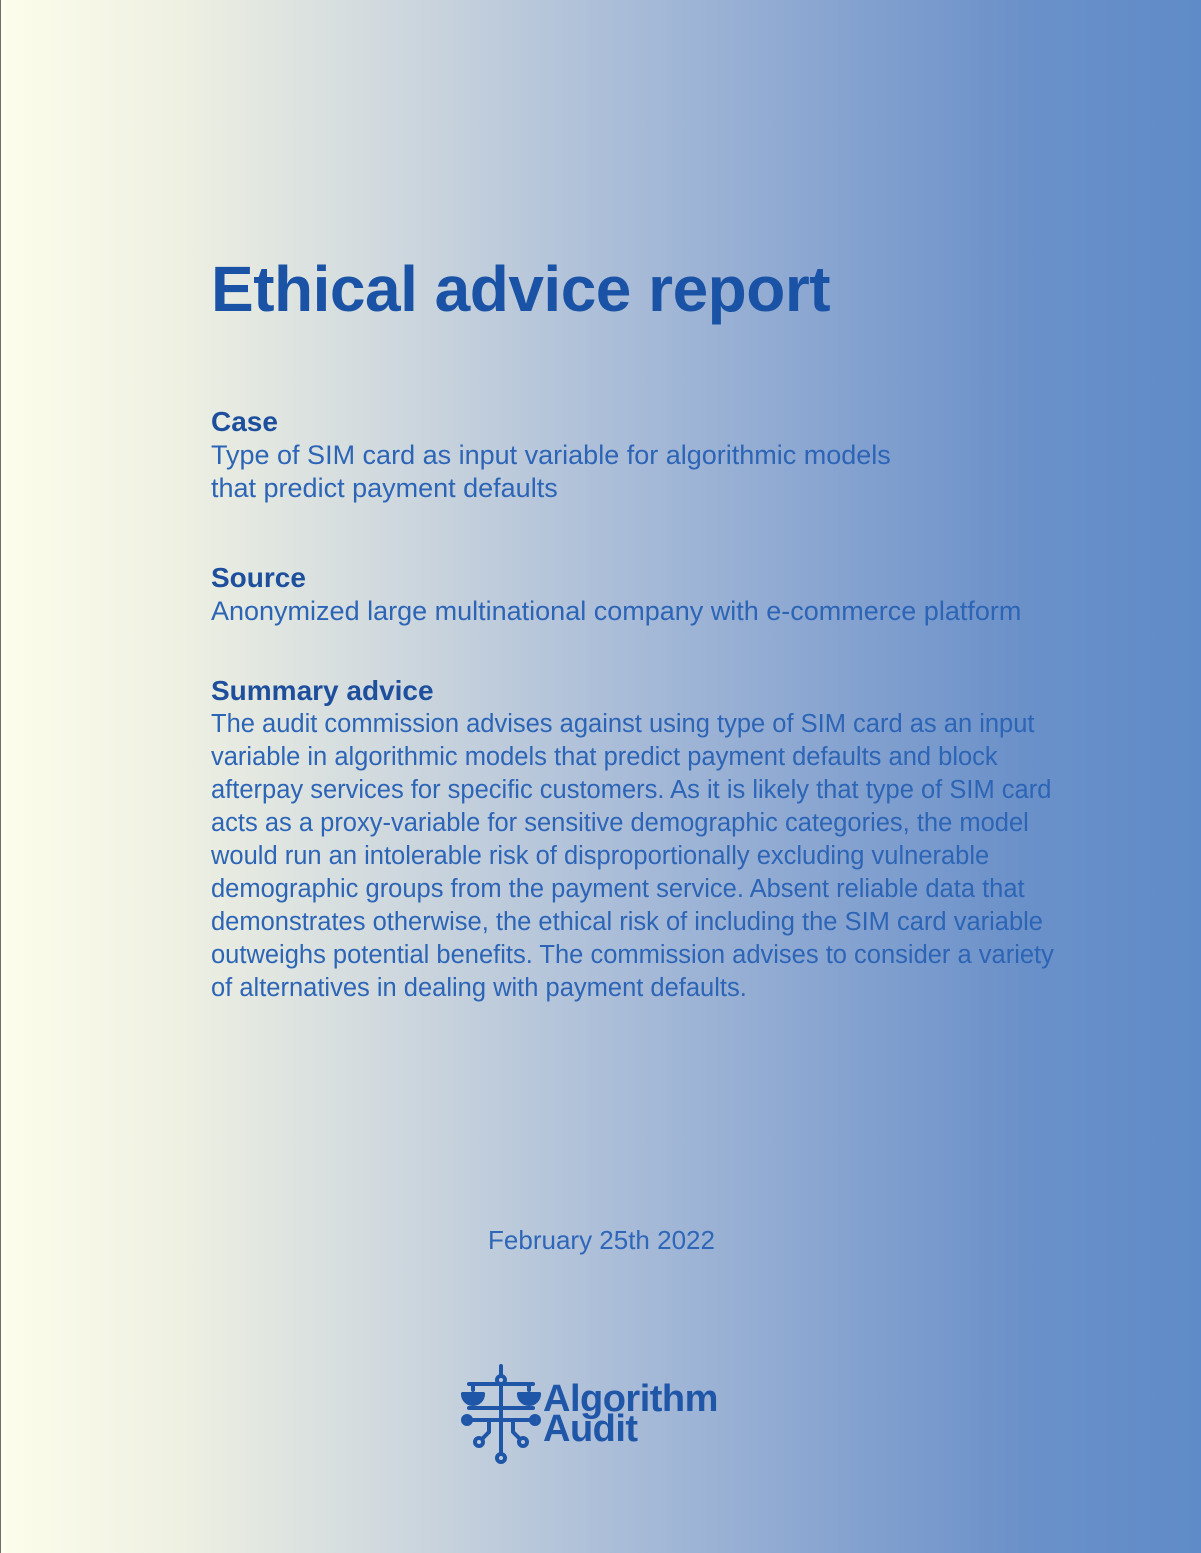 The height and width of the screenshot is (1553, 1201). Describe the element at coordinates (258, 577) in the screenshot. I see `source-heading: Source` at that location.